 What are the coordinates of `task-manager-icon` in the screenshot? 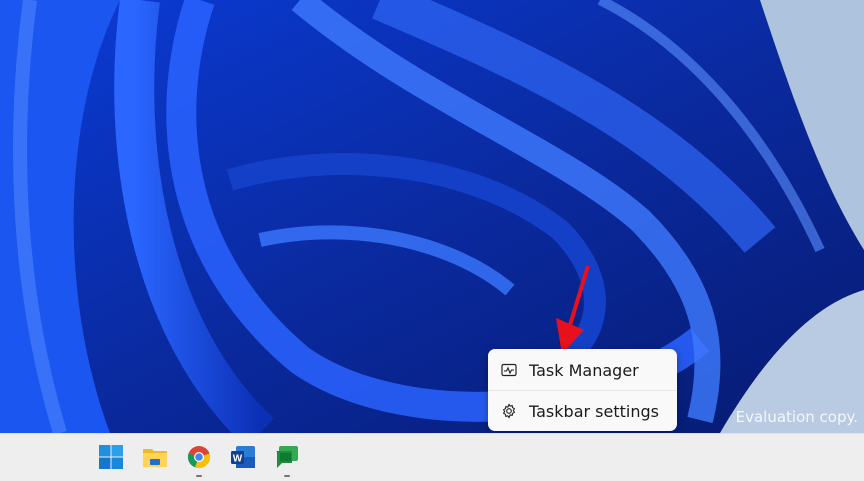 It's located at (509, 370).